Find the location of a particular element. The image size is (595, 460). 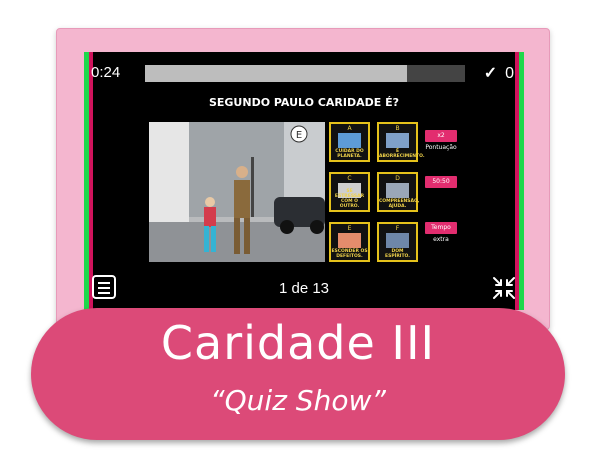

question-photo: E is located at coordinates (237, 192).